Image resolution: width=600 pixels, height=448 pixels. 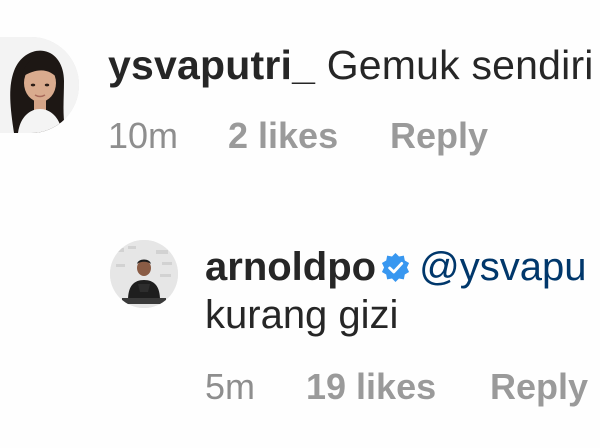 I want to click on comment-text: kurang gizi, so click(x=302, y=315).